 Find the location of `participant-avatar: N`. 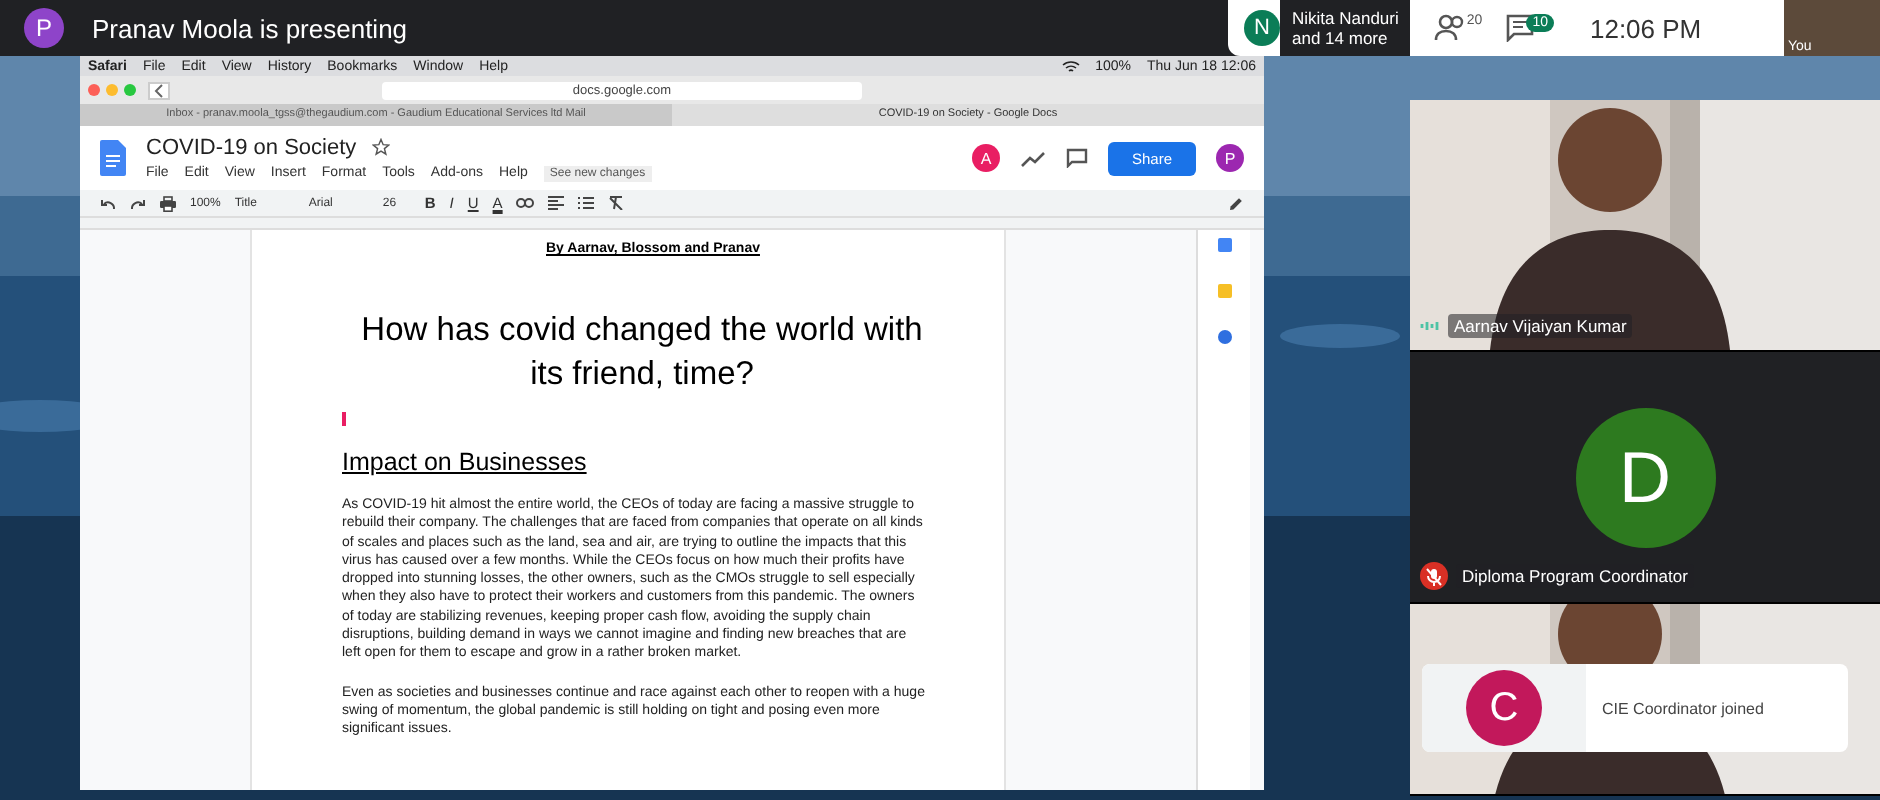

participant-avatar: N is located at coordinates (1262, 28).